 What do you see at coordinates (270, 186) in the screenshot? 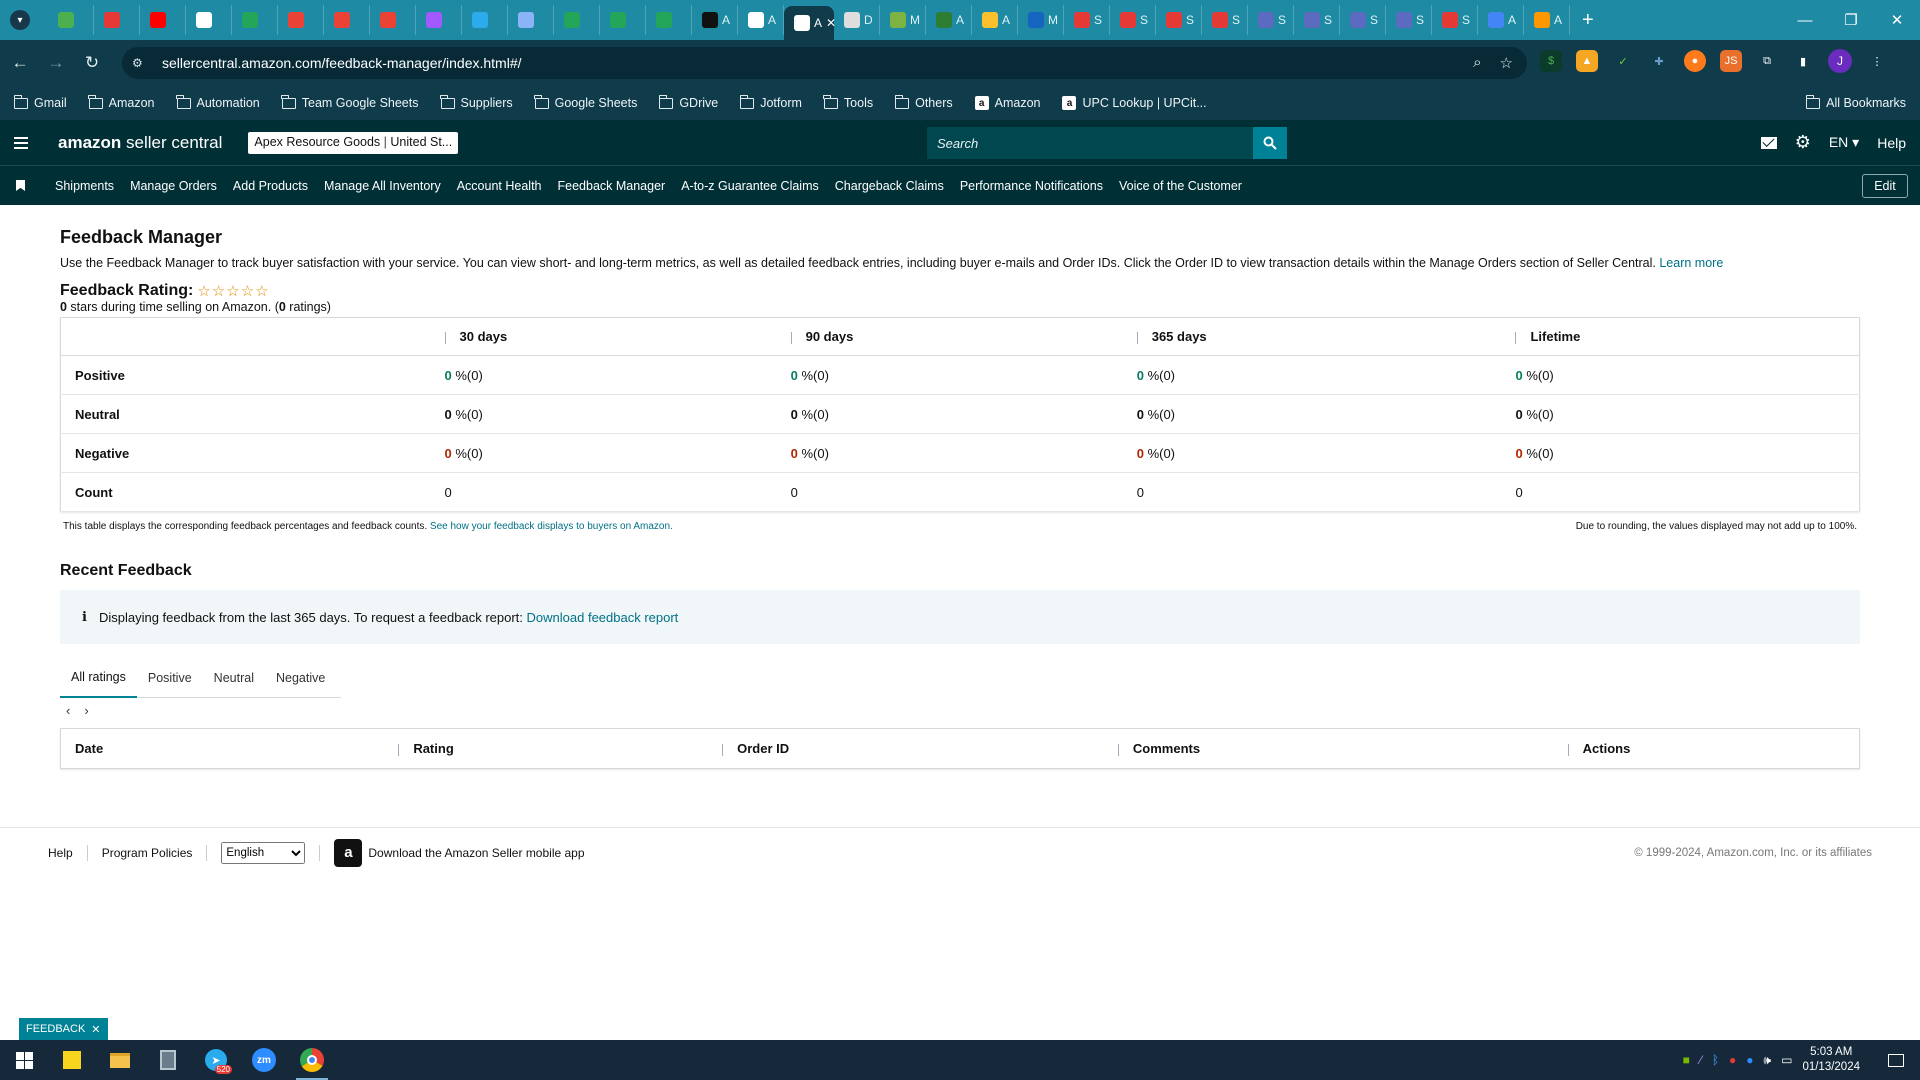
I see `nav-item: Add Products` at bounding box center [270, 186].